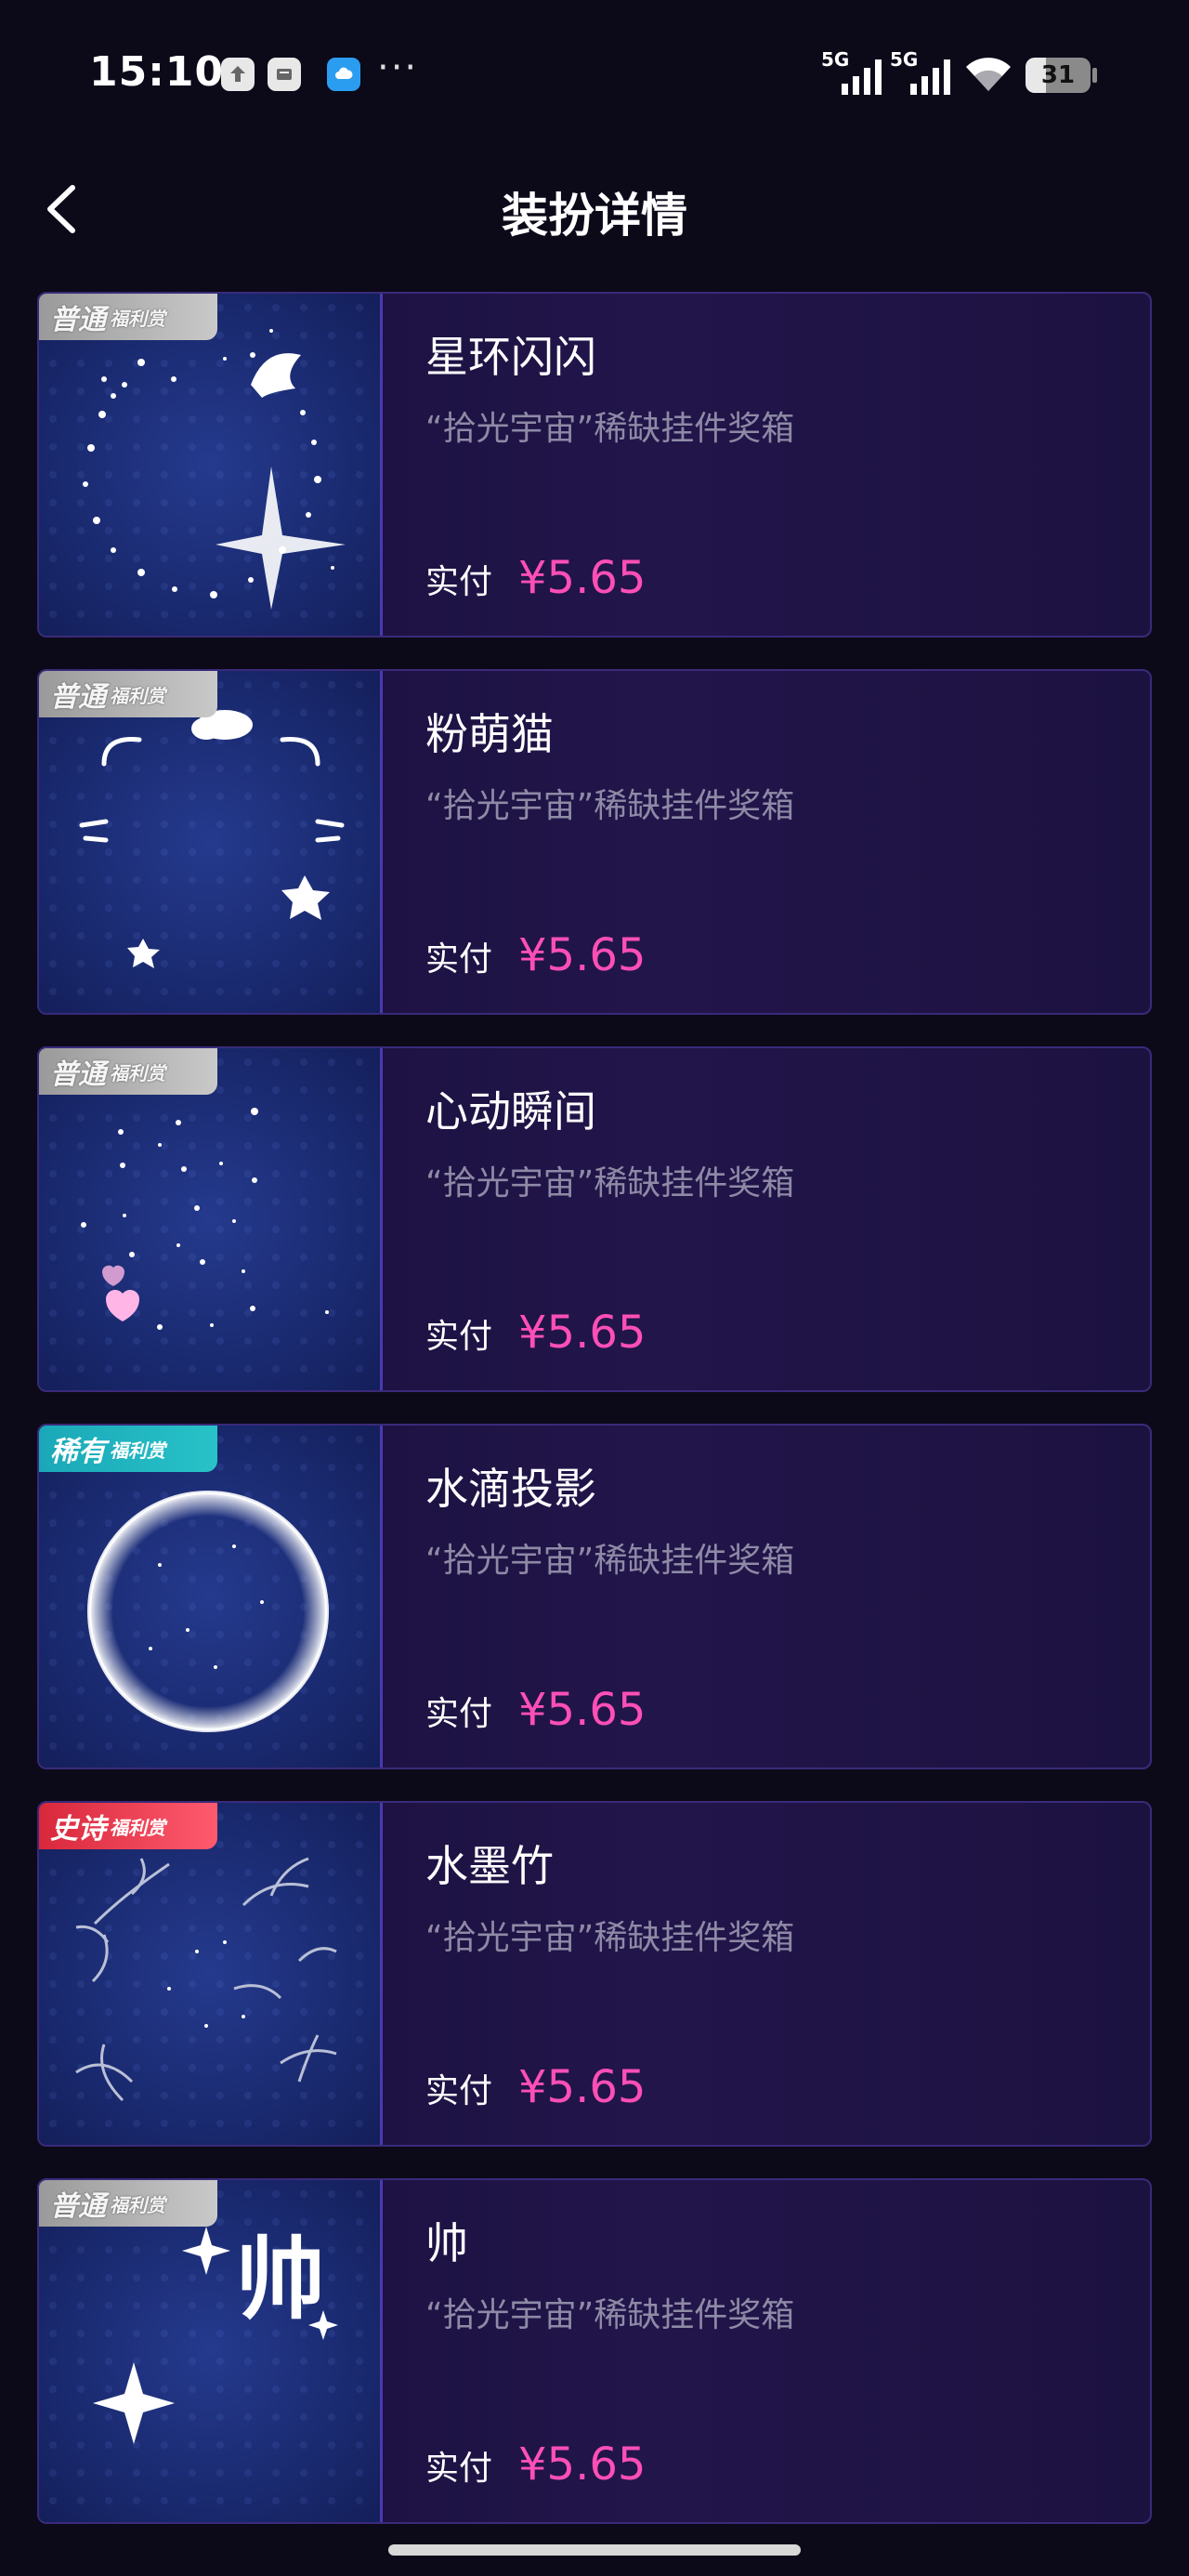  Describe the element at coordinates (212, 839) in the screenshot. I see `cat-ears-art` at that location.